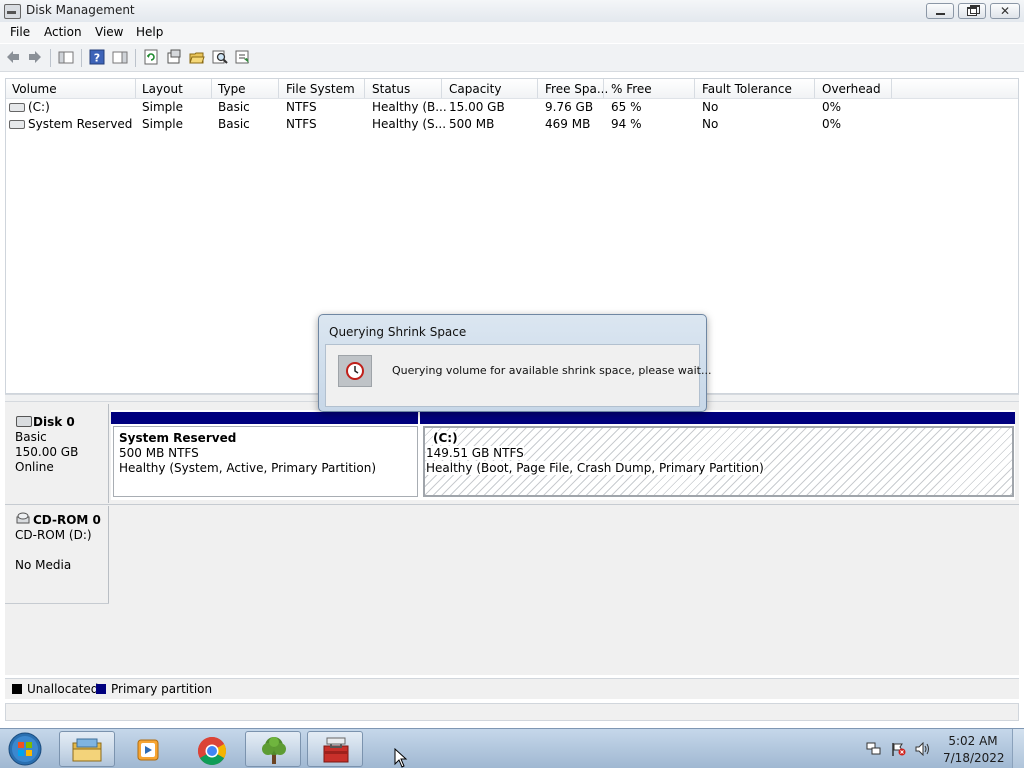 The image size is (1024, 768). I want to click on clock-time: 5:02 AM, so click(973, 741).